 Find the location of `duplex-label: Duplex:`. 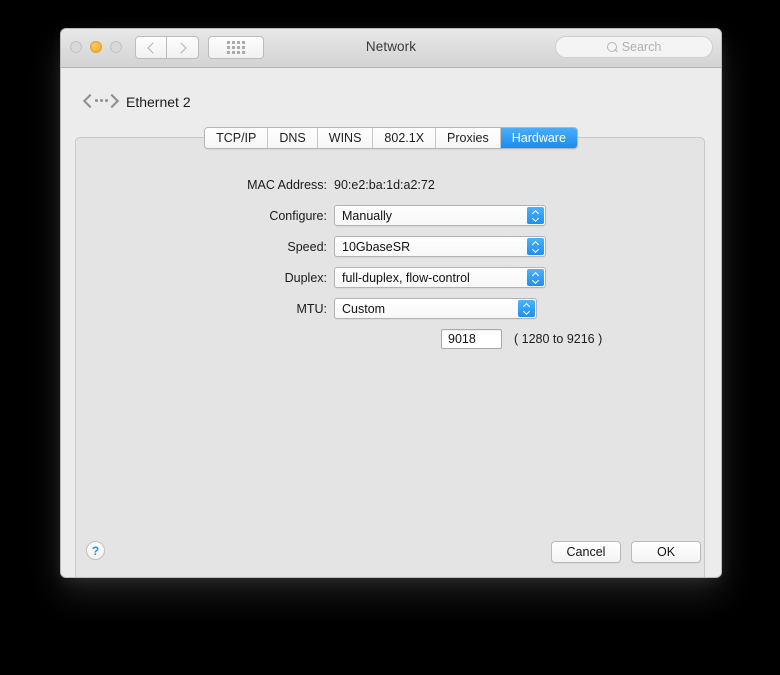

duplex-label: Duplex: is located at coordinates (305, 277).